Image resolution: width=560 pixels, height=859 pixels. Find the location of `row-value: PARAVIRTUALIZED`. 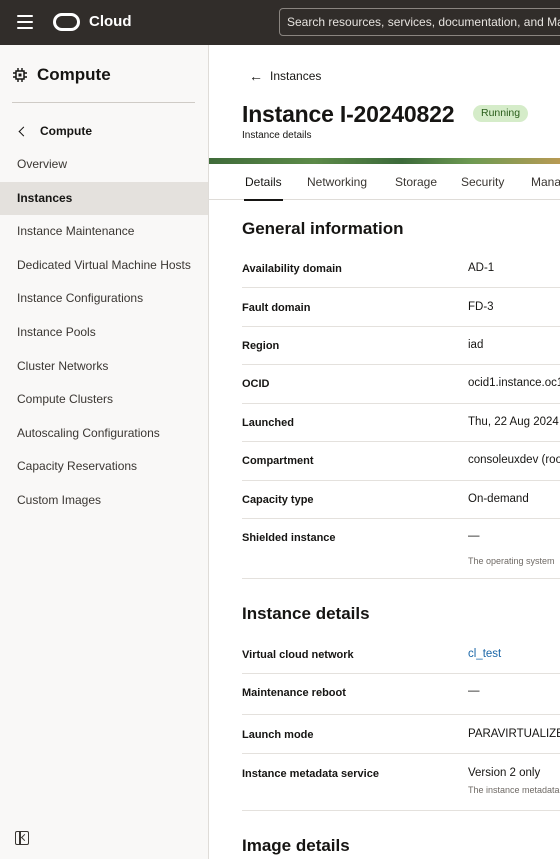

row-value: PARAVIRTUALIZED is located at coordinates (514, 734).